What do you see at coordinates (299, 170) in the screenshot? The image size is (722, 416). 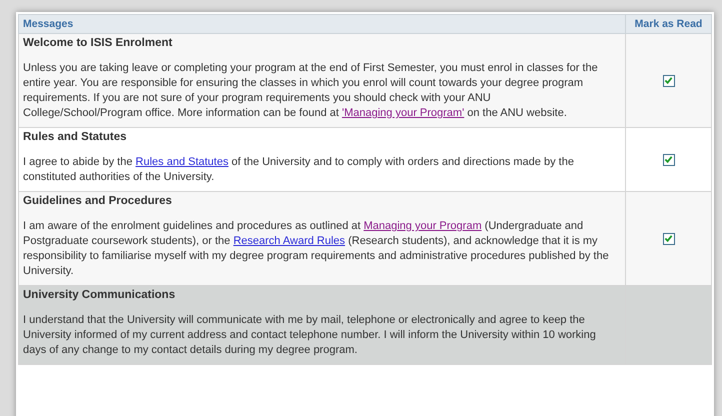 I see `message-text: I agree to abide by the Rules and Statutes of the University and to comply with orders and directions made by the constituted authorities of the University.` at bounding box center [299, 170].